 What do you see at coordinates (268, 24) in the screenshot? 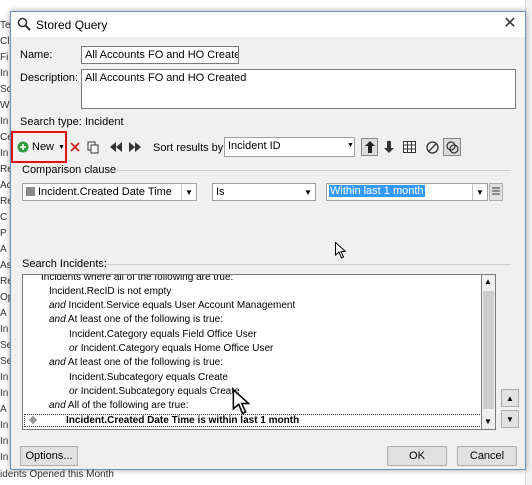
I see `title-bar: Stored Query ✕` at bounding box center [268, 24].